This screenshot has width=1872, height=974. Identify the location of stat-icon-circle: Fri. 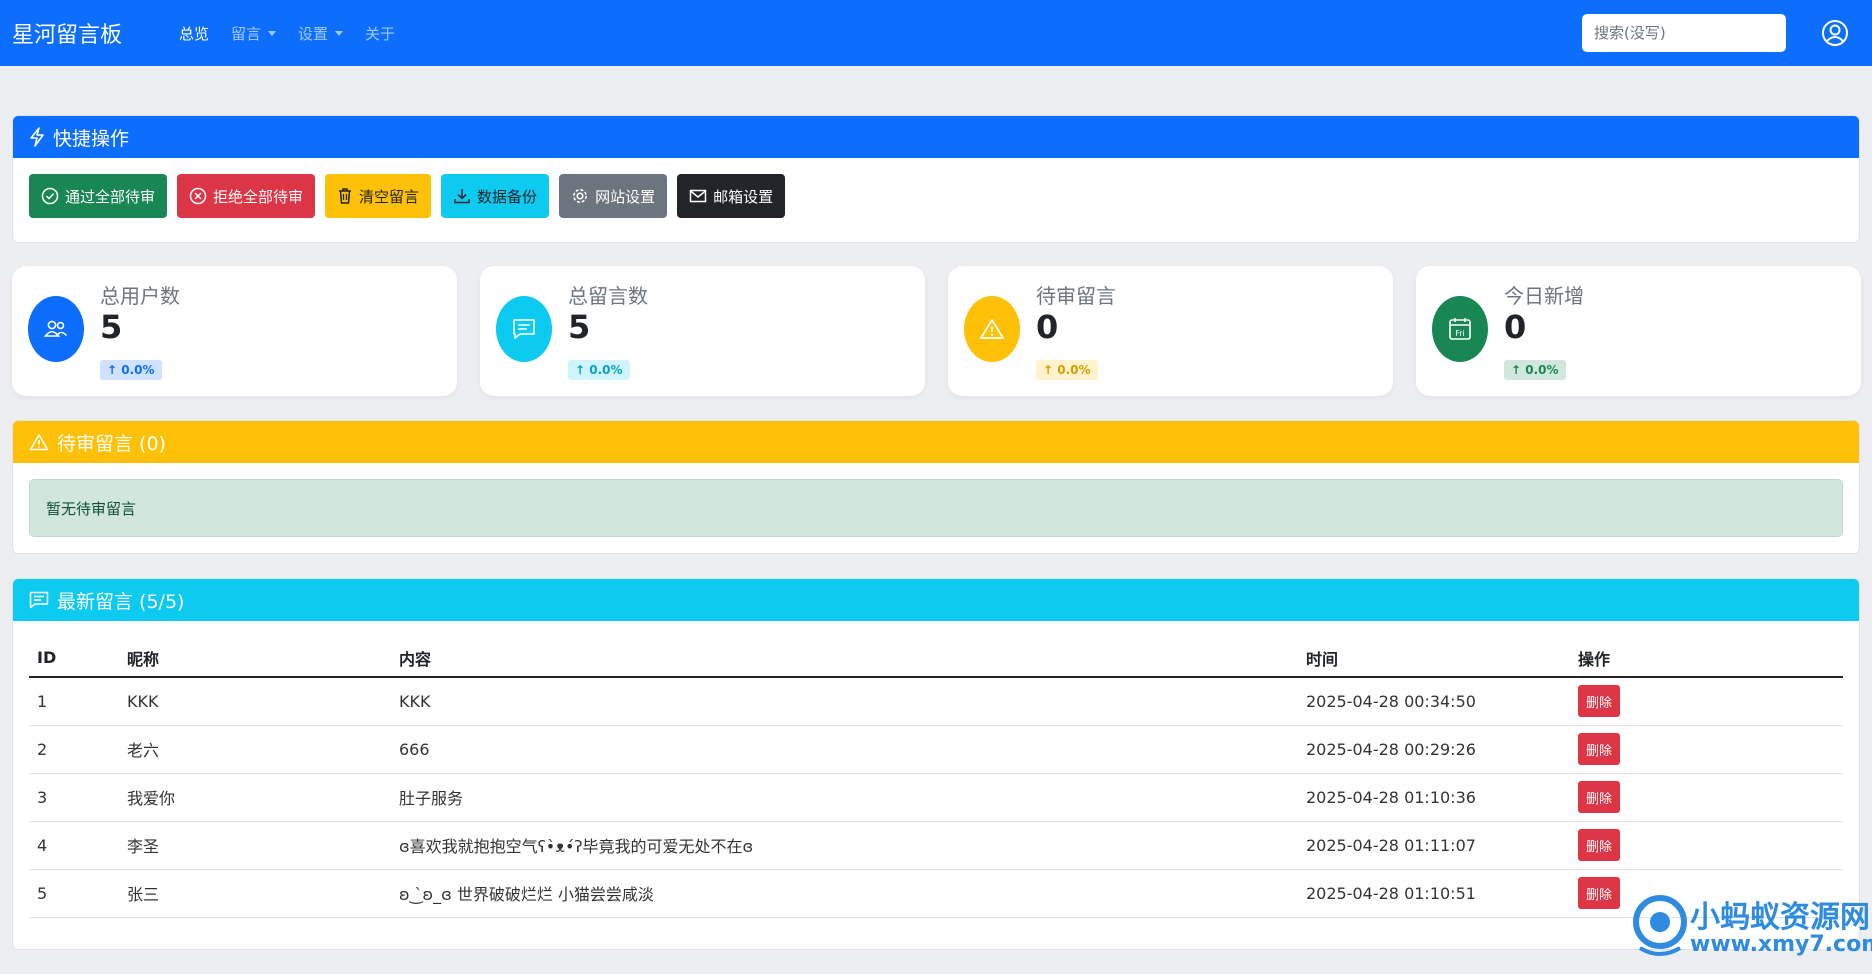
(1460, 329).